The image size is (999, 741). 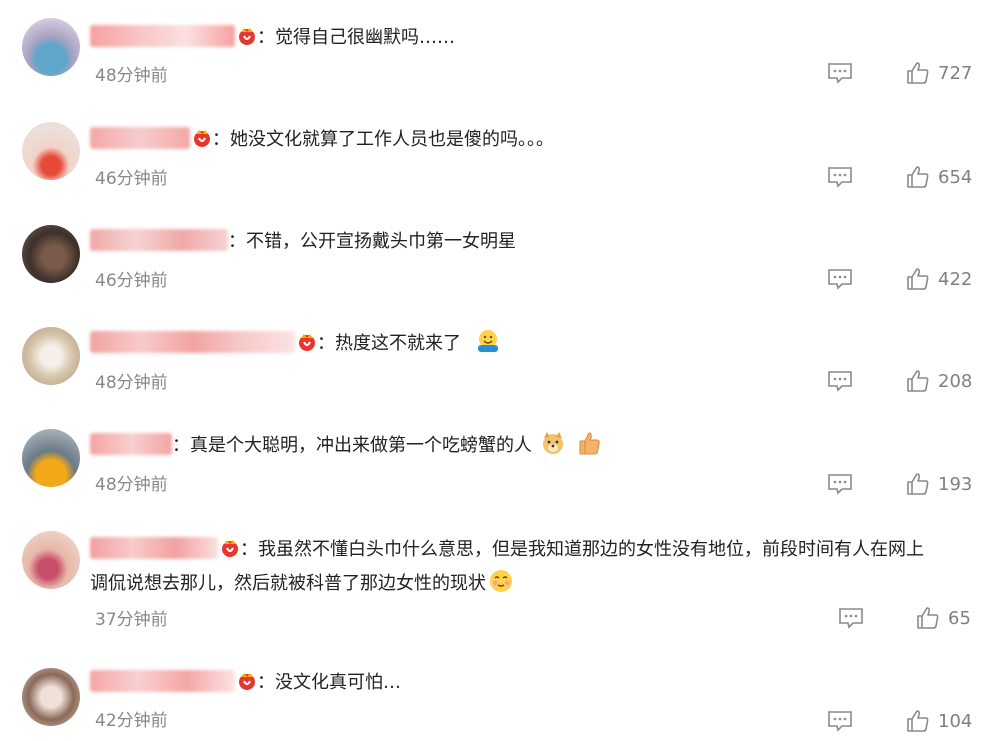 What do you see at coordinates (955, 279) in the screenshot?
I see `like-count: 422` at bounding box center [955, 279].